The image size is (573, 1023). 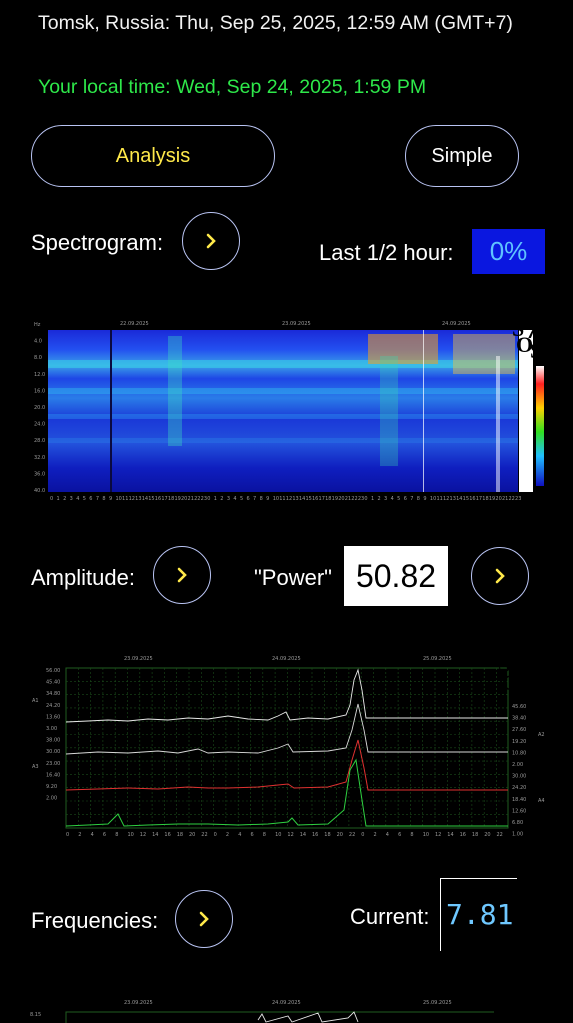 What do you see at coordinates (390, 916) in the screenshot?
I see `current-label: Current:` at bounding box center [390, 916].